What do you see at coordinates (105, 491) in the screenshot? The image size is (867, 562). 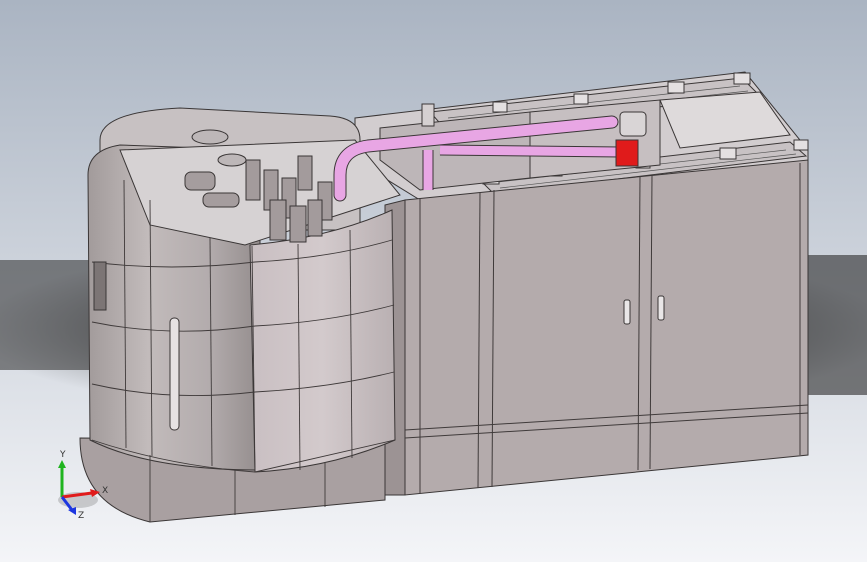 I see `x-axis-label: X` at bounding box center [105, 491].